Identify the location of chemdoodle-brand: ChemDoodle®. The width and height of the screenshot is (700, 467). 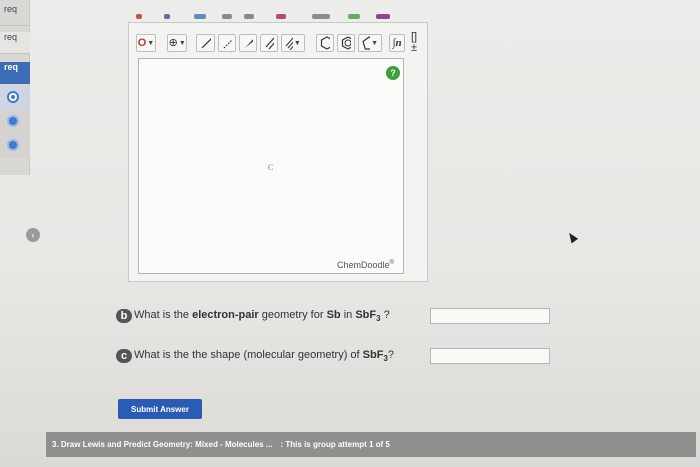
(365, 265).